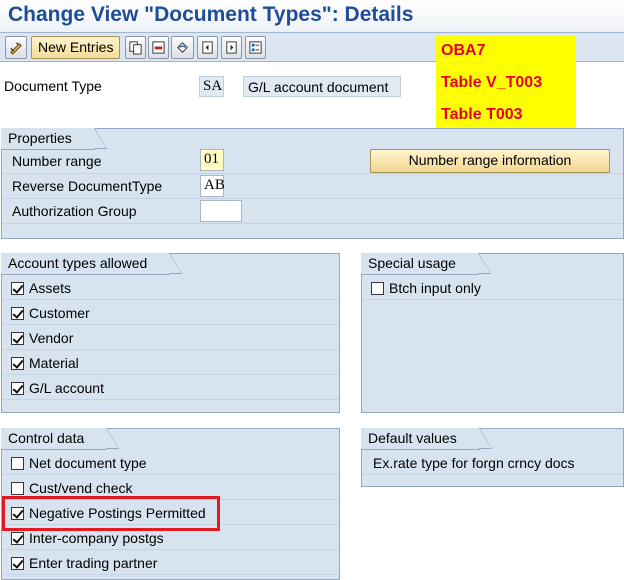 The height and width of the screenshot is (580, 624). I want to click on vendor-checkbox-row: Vendor, so click(42, 338).